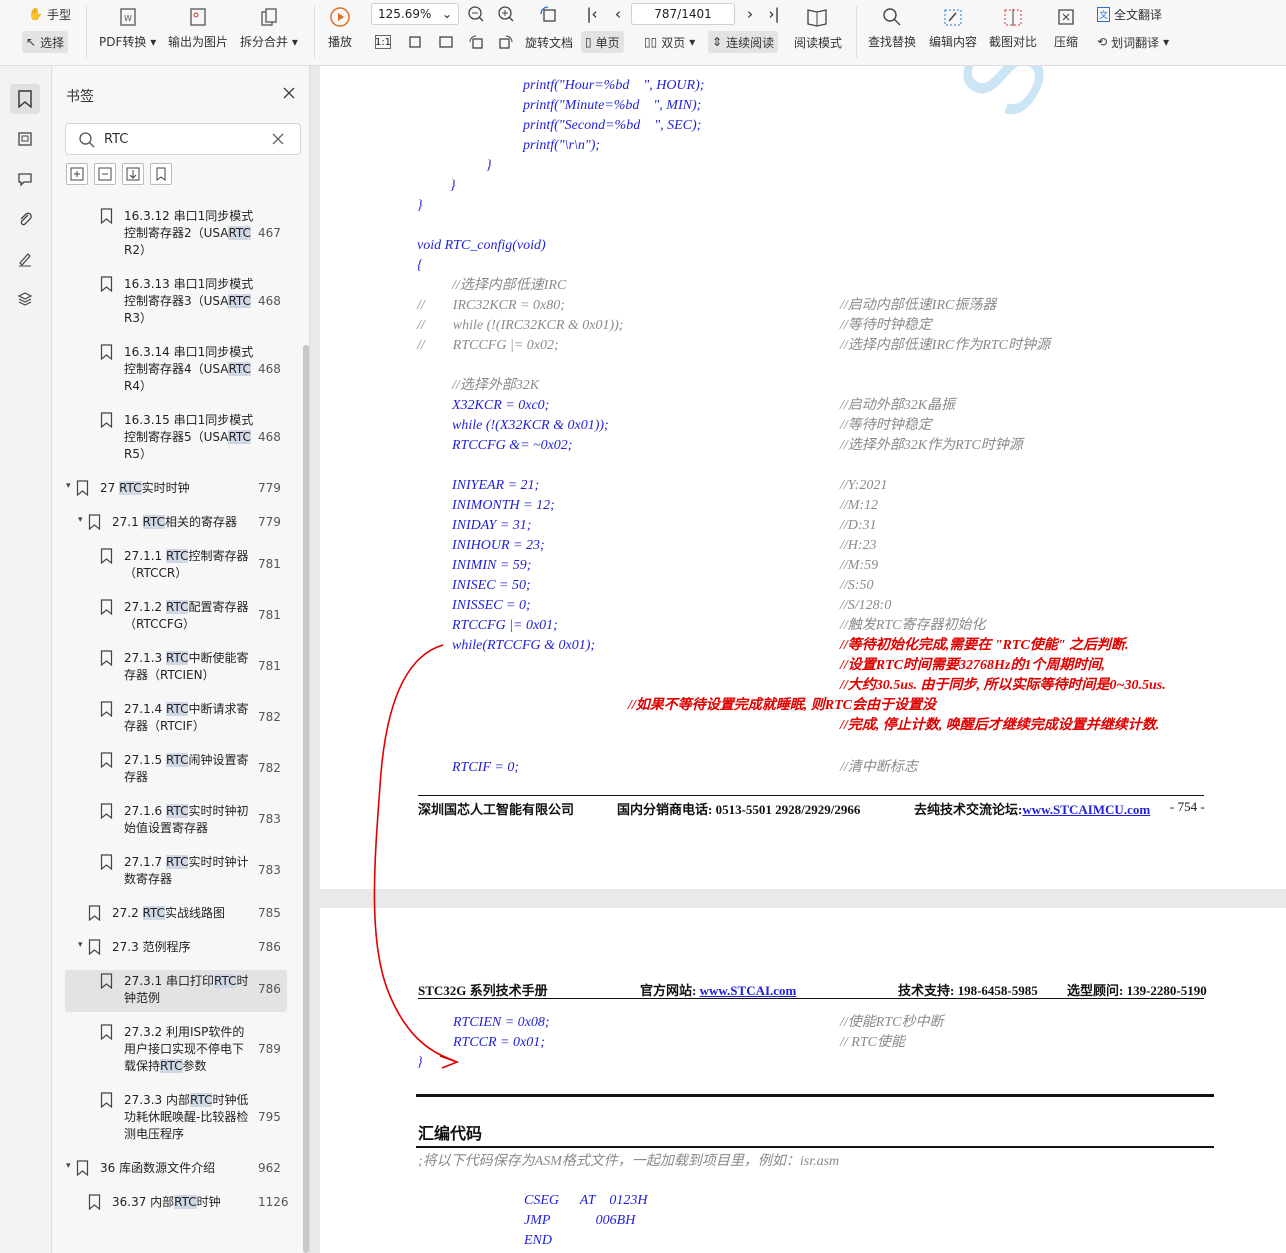 This screenshot has height=1253, width=1286. I want to click on bookmark-panel-icon, so click(25, 99).